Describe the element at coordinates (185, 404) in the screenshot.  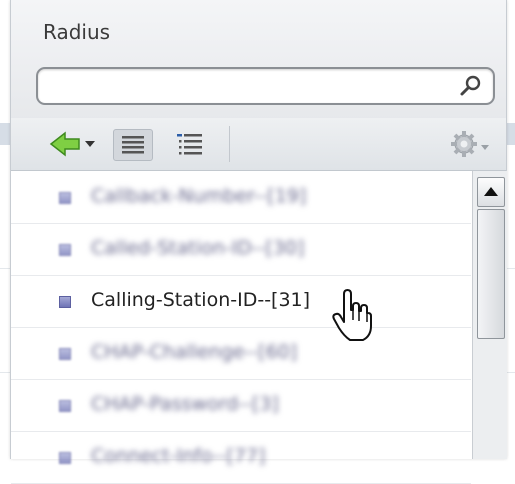
I see `list-item-label: CHAP-Password--[3]` at that location.